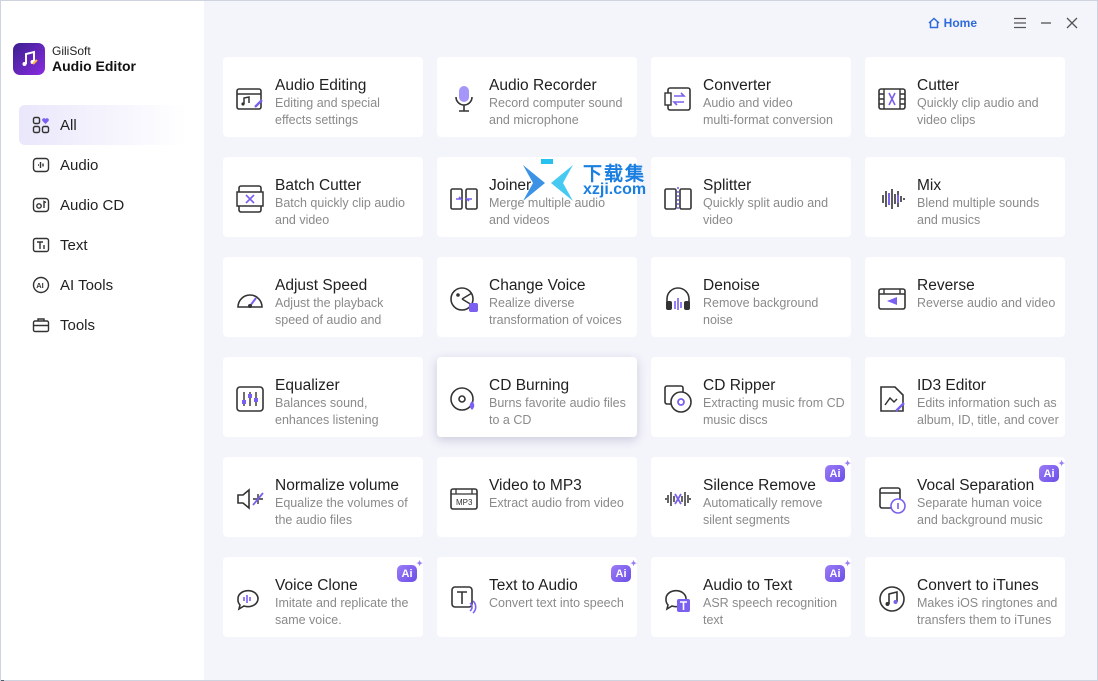  I want to click on tool-description: Quickly split audio and video, so click(777, 212).